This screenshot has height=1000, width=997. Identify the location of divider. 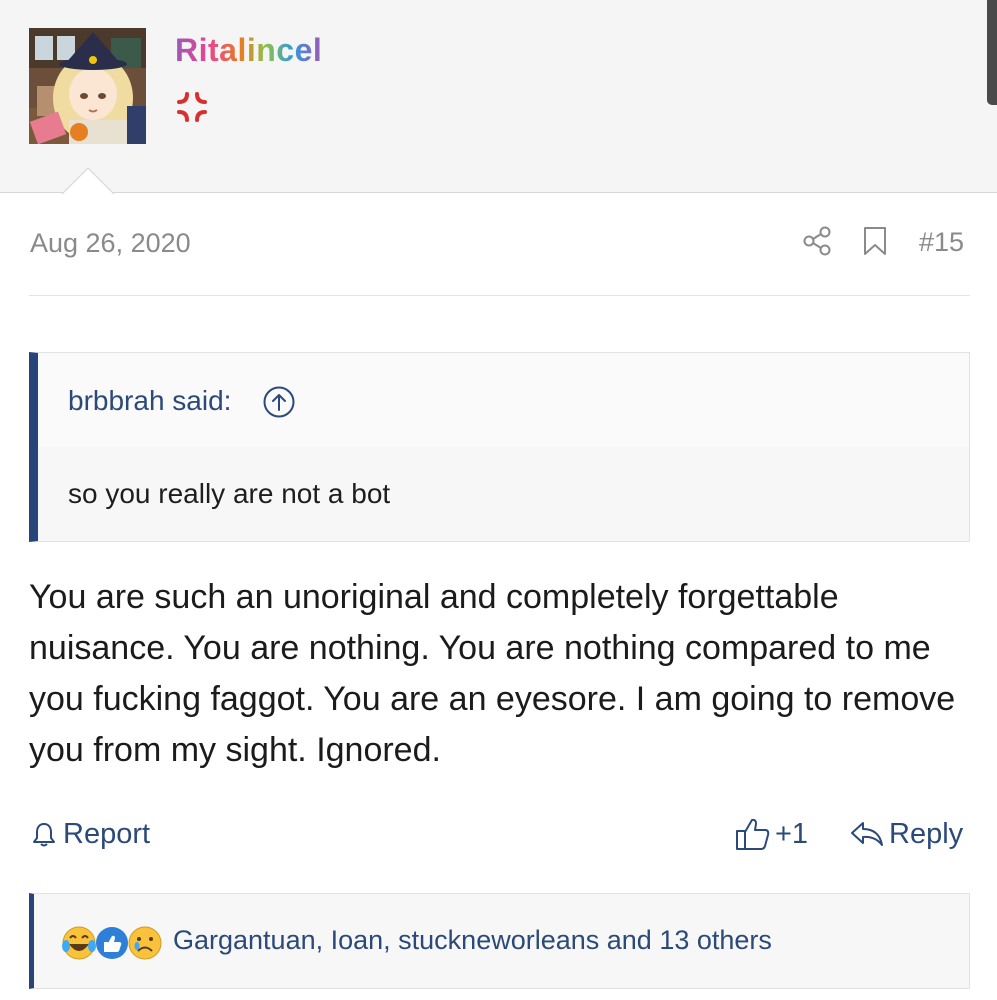
(499, 295).